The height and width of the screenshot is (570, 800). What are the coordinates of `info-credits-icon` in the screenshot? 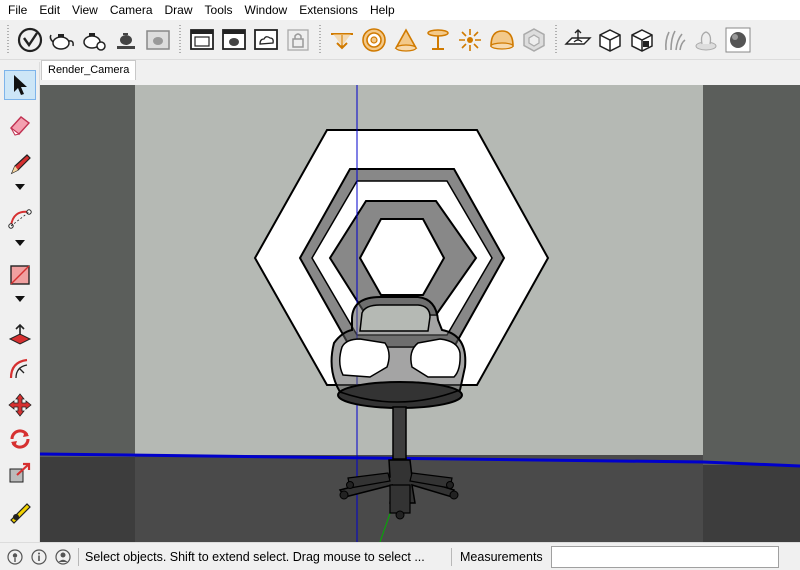 It's located at (39, 557).